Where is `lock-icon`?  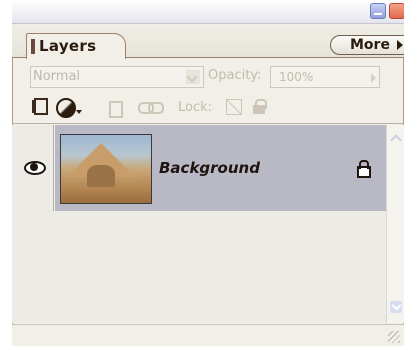 lock-icon is located at coordinates (363, 169).